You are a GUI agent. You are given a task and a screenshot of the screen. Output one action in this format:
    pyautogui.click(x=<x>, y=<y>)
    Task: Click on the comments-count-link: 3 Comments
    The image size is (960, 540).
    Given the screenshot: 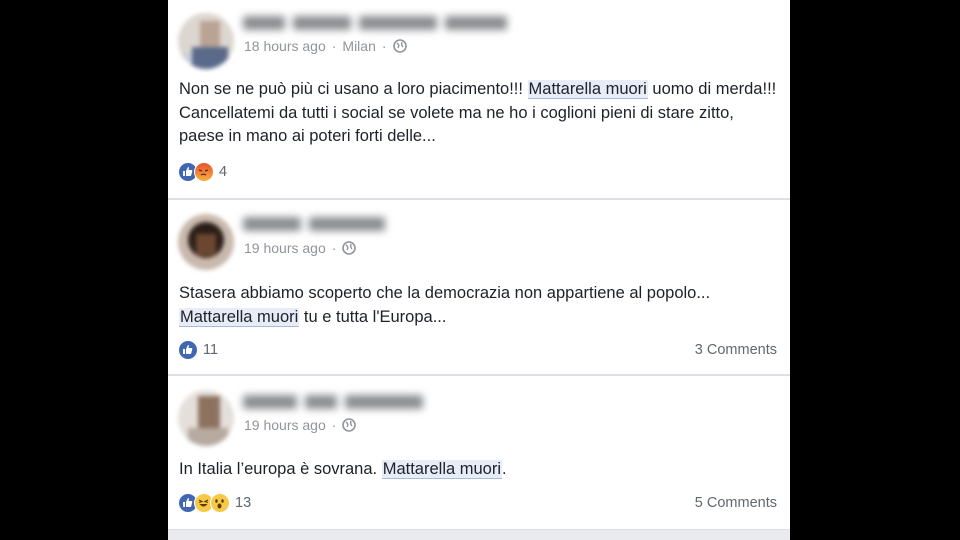 What is the action you would take?
    pyautogui.click(x=736, y=350)
    